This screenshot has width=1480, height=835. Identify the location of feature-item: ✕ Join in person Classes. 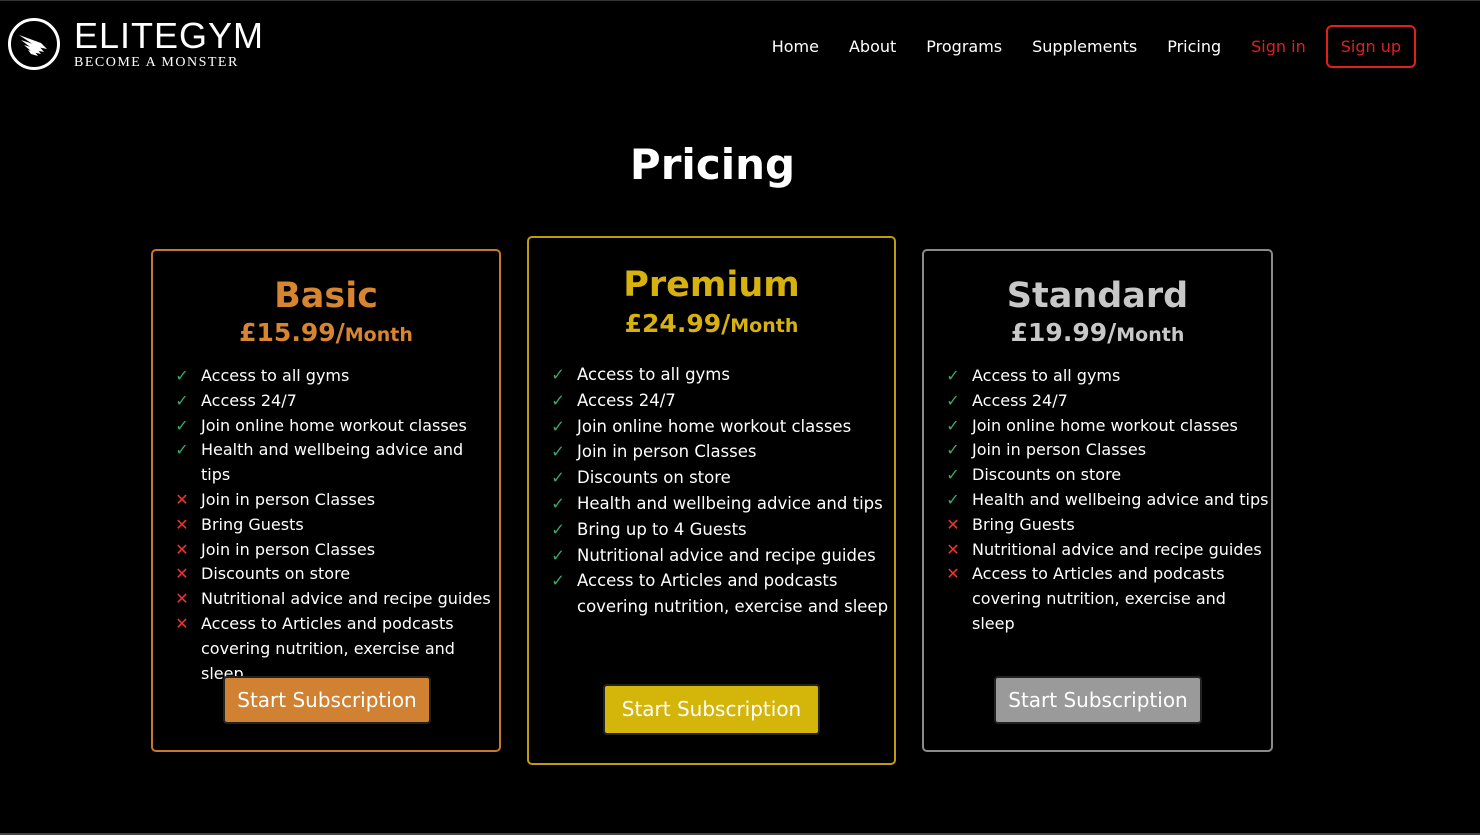
(333, 550).